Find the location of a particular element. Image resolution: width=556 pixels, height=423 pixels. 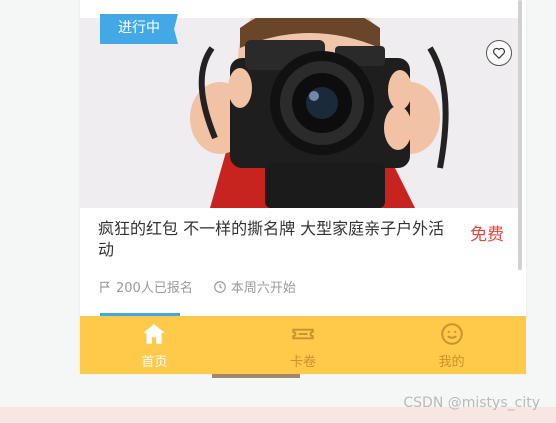

content-behind-tabbar is located at coordinates (256, 376).